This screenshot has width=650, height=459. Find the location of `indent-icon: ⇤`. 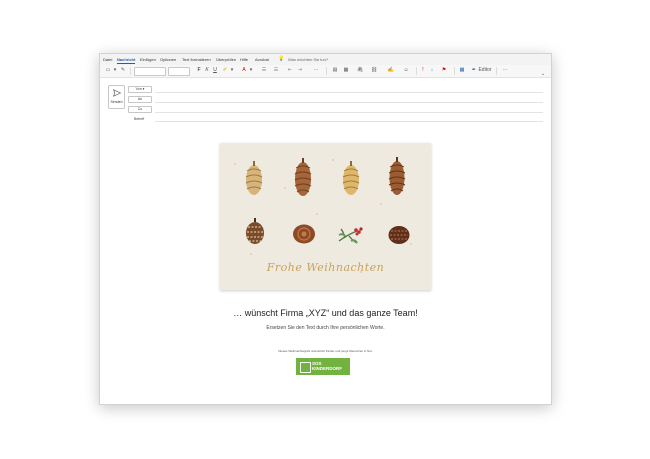

indent-icon: ⇤ is located at coordinates (290, 70).